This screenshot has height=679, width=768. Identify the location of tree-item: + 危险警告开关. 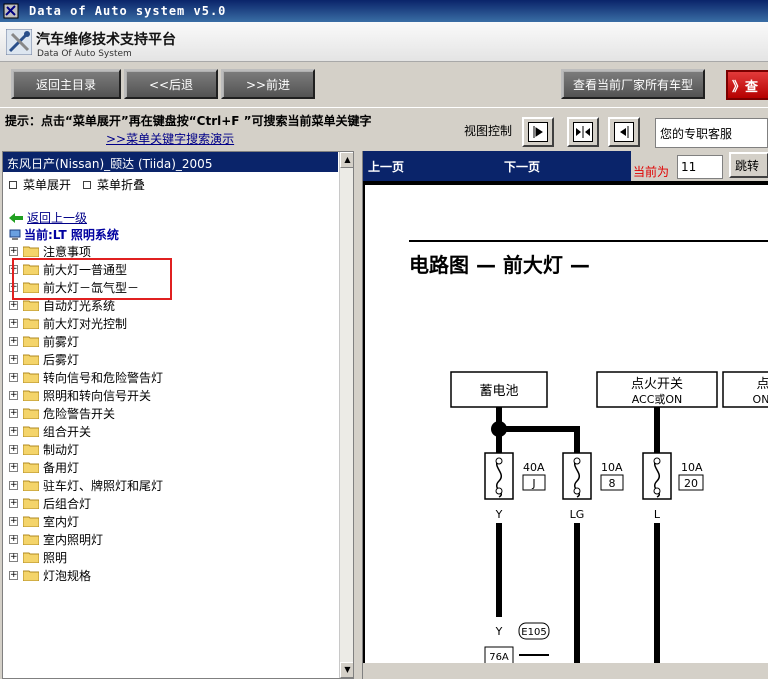
(62, 413).